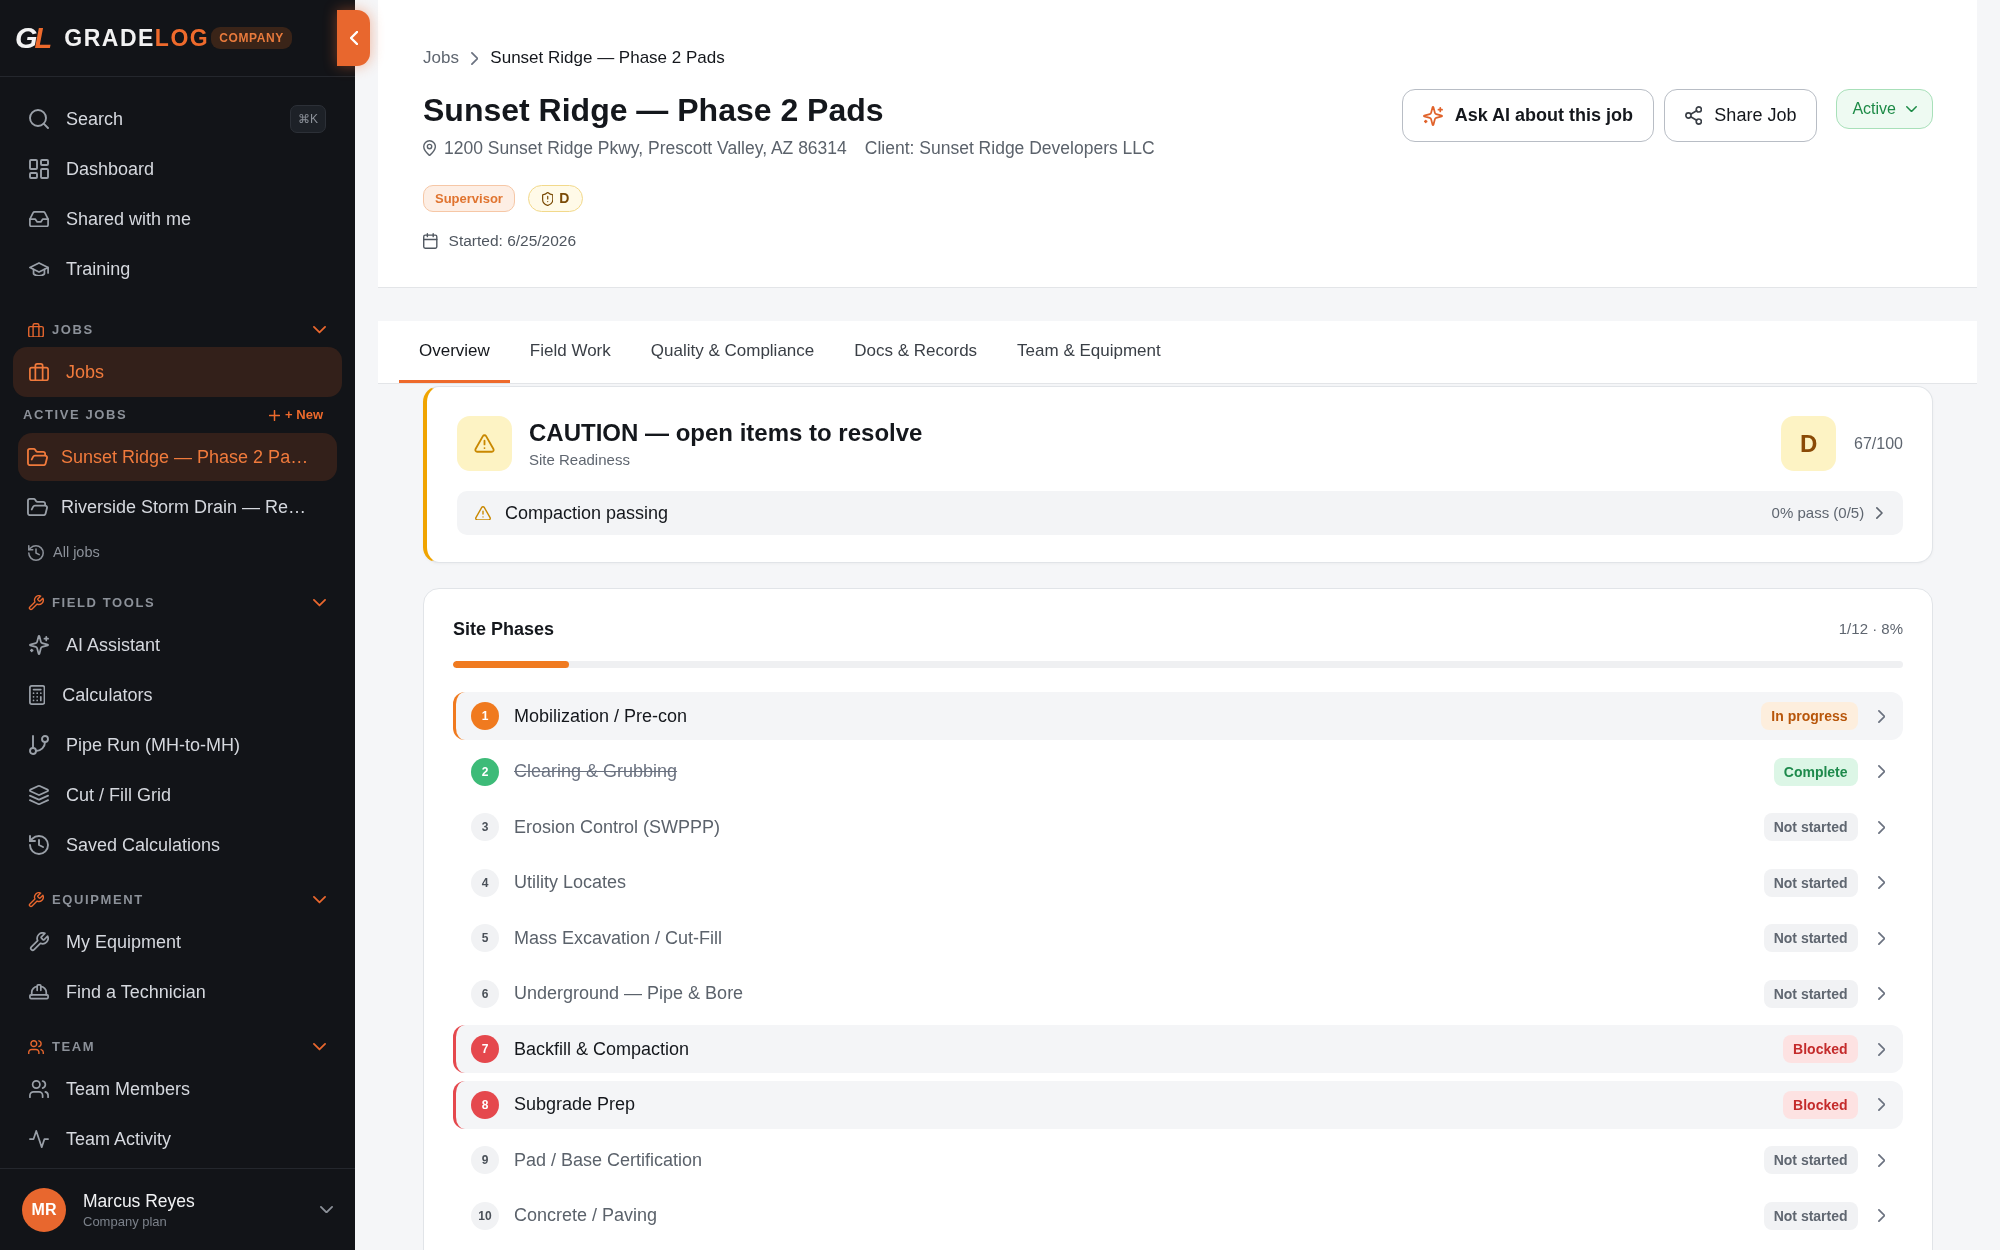 The image size is (2000, 1250). What do you see at coordinates (483, 513) in the screenshot?
I see `warning-icon` at bounding box center [483, 513].